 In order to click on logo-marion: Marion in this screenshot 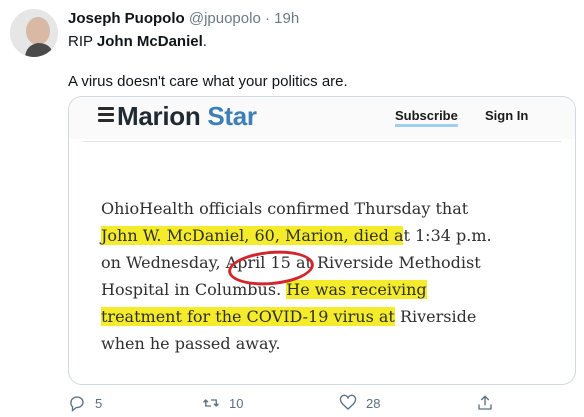, I will do `click(159, 116)`.